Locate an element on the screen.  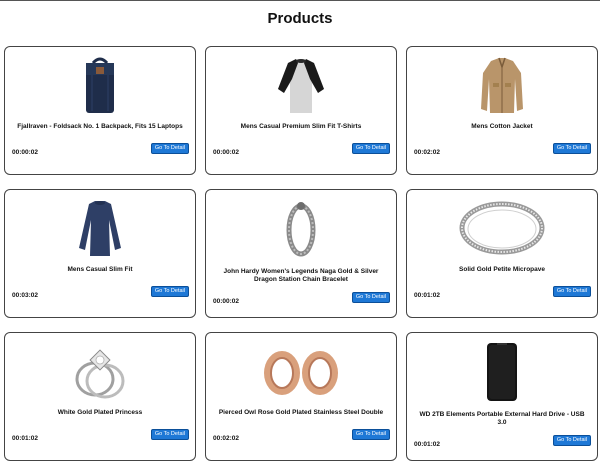
product-title: Mens Cotton Jacket is located at coordinates (502, 126).